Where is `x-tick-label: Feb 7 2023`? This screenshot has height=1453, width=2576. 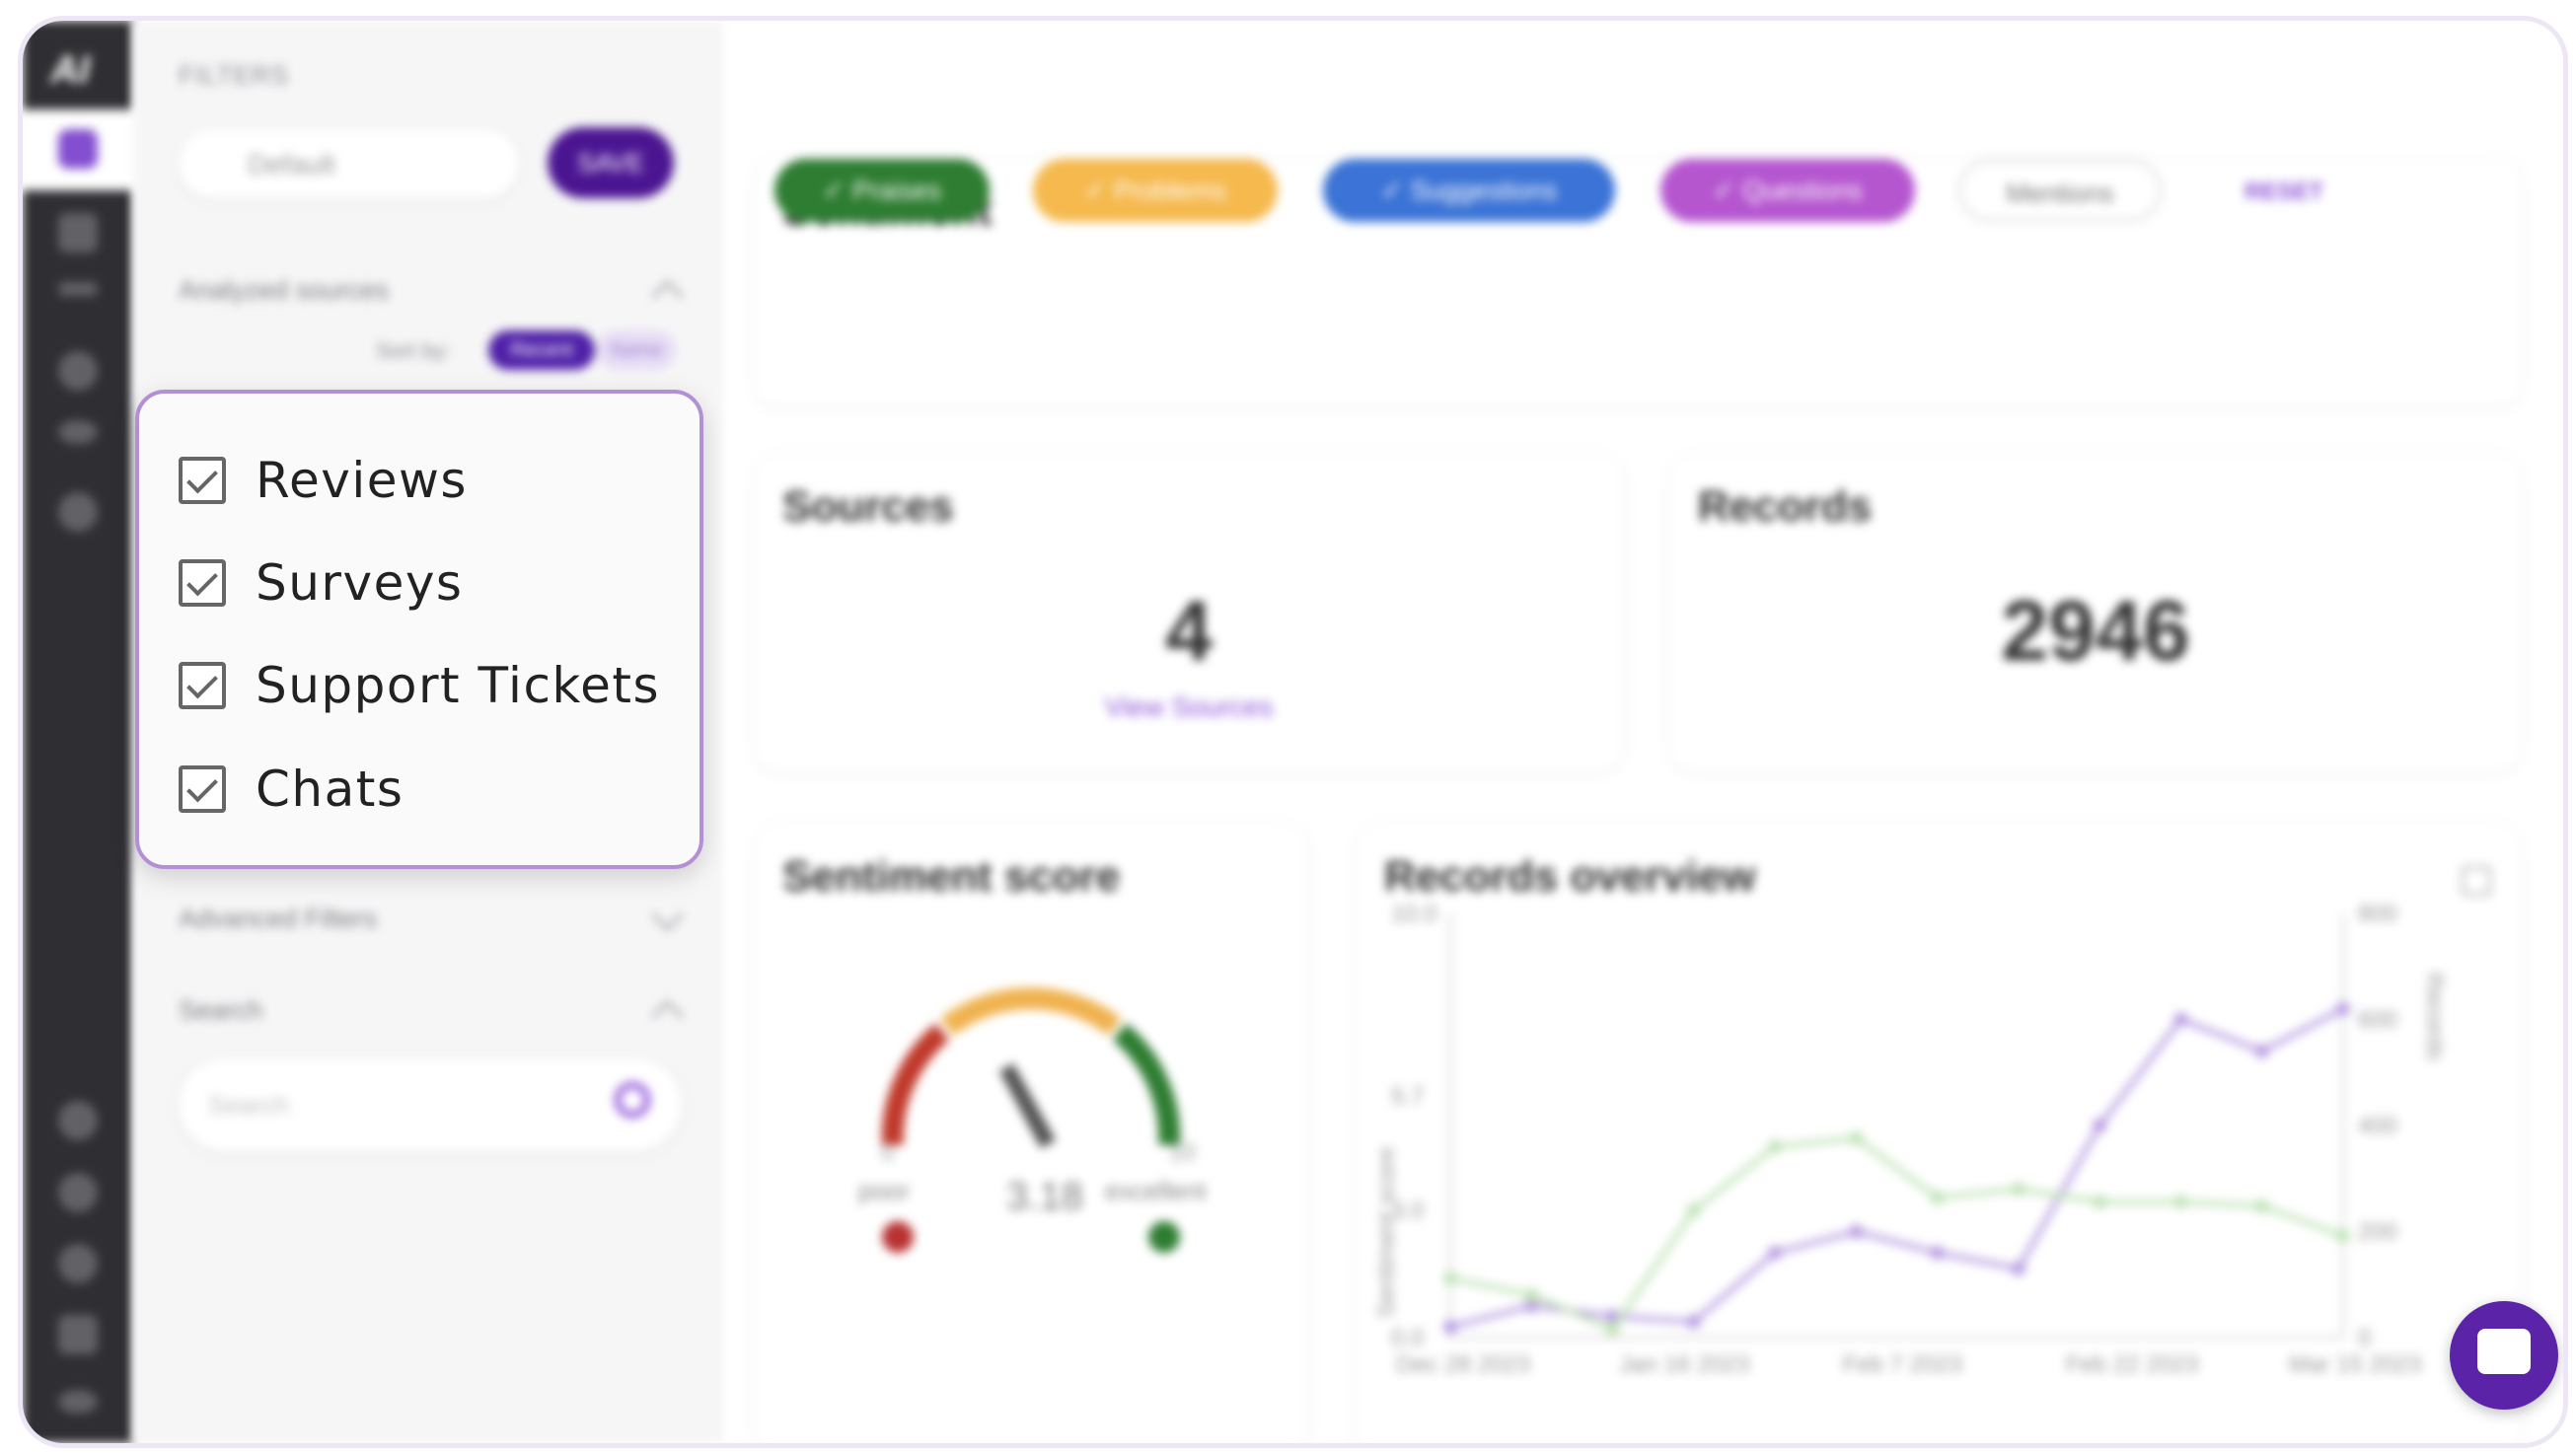
x-tick-label: Feb 7 2023 is located at coordinates (1902, 1364).